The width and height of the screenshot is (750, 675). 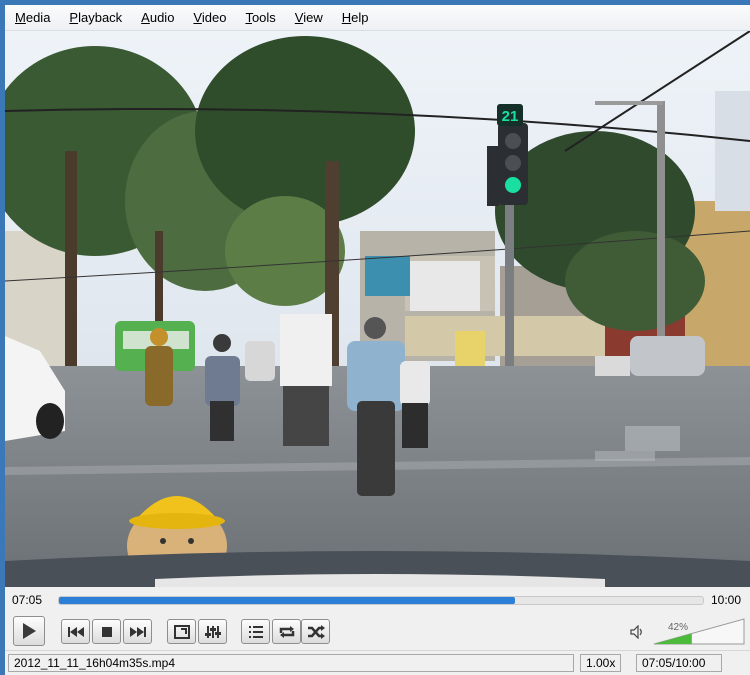 I want to click on equalizer-icon, so click(x=212, y=632).